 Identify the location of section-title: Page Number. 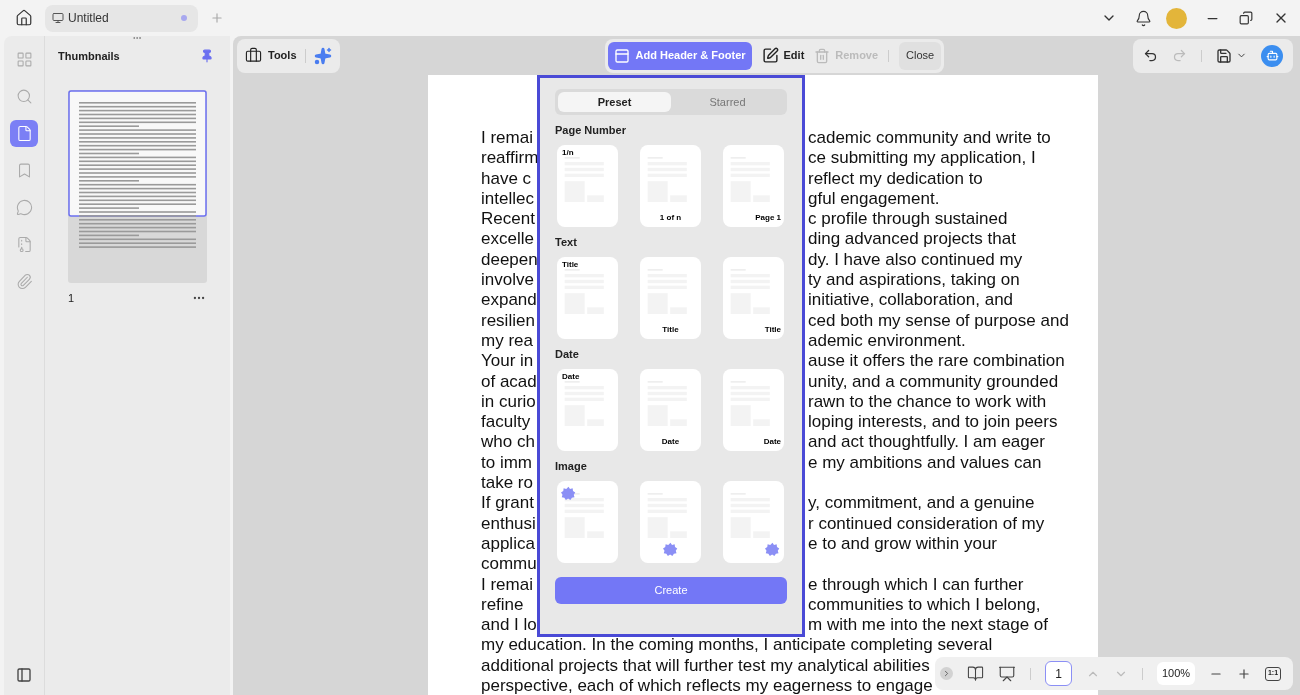
(591, 130).